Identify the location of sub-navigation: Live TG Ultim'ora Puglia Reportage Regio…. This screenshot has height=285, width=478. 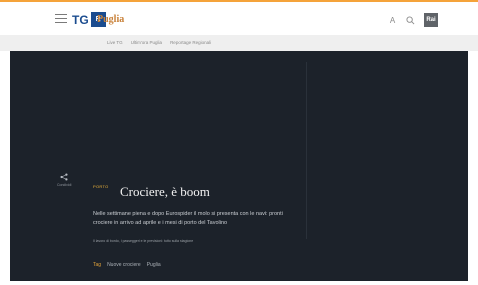
(239, 43).